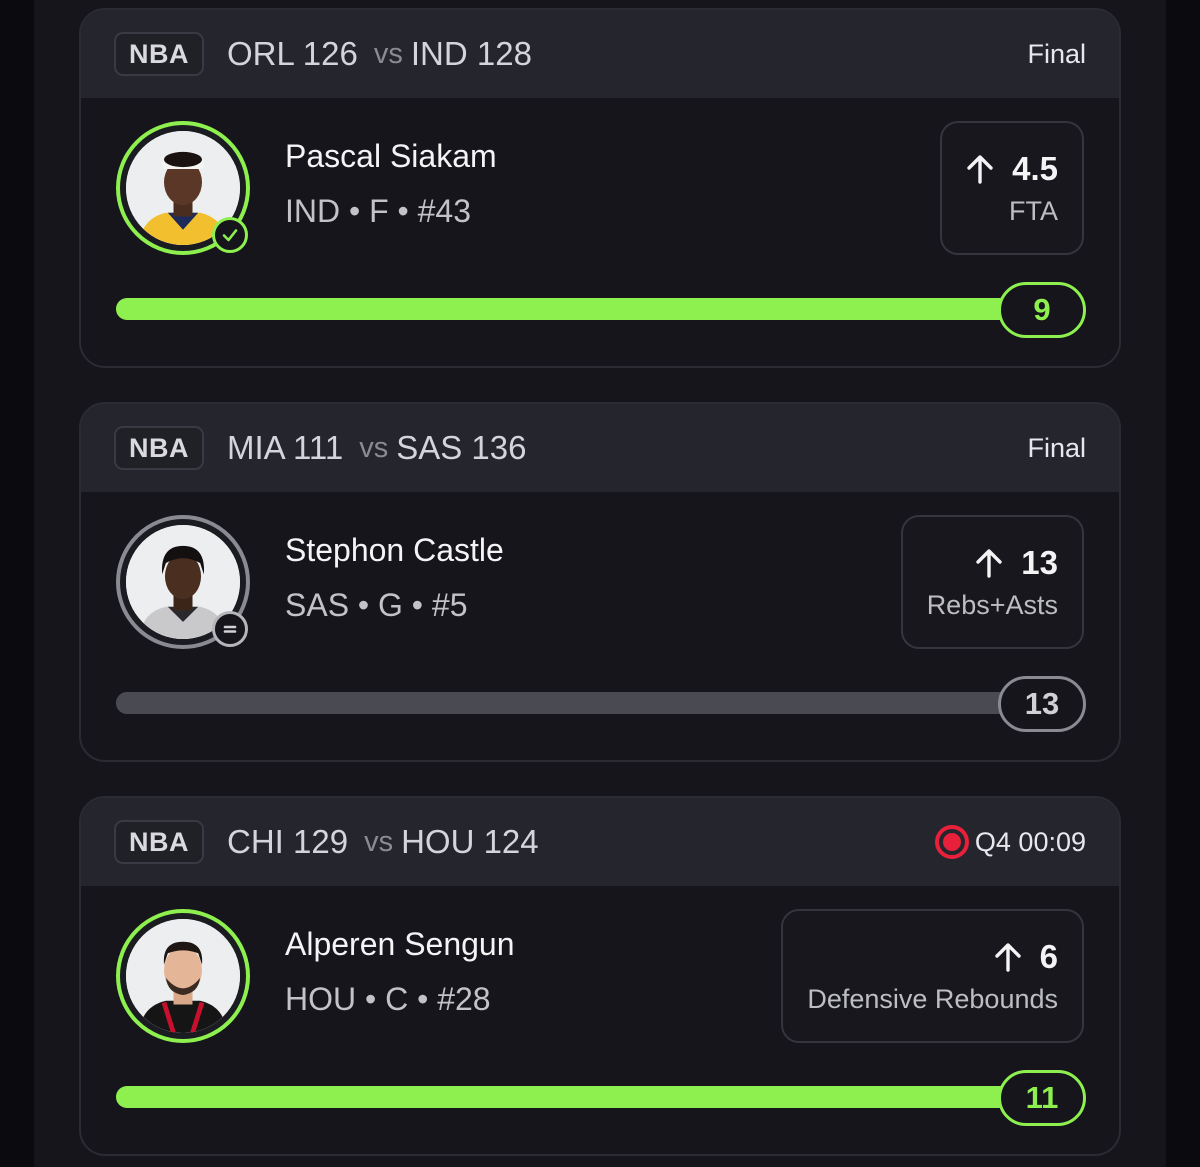 Image resolution: width=1200 pixels, height=1167 pixels. I want to click on away-team-score: ORL 126, so click(292, 53).